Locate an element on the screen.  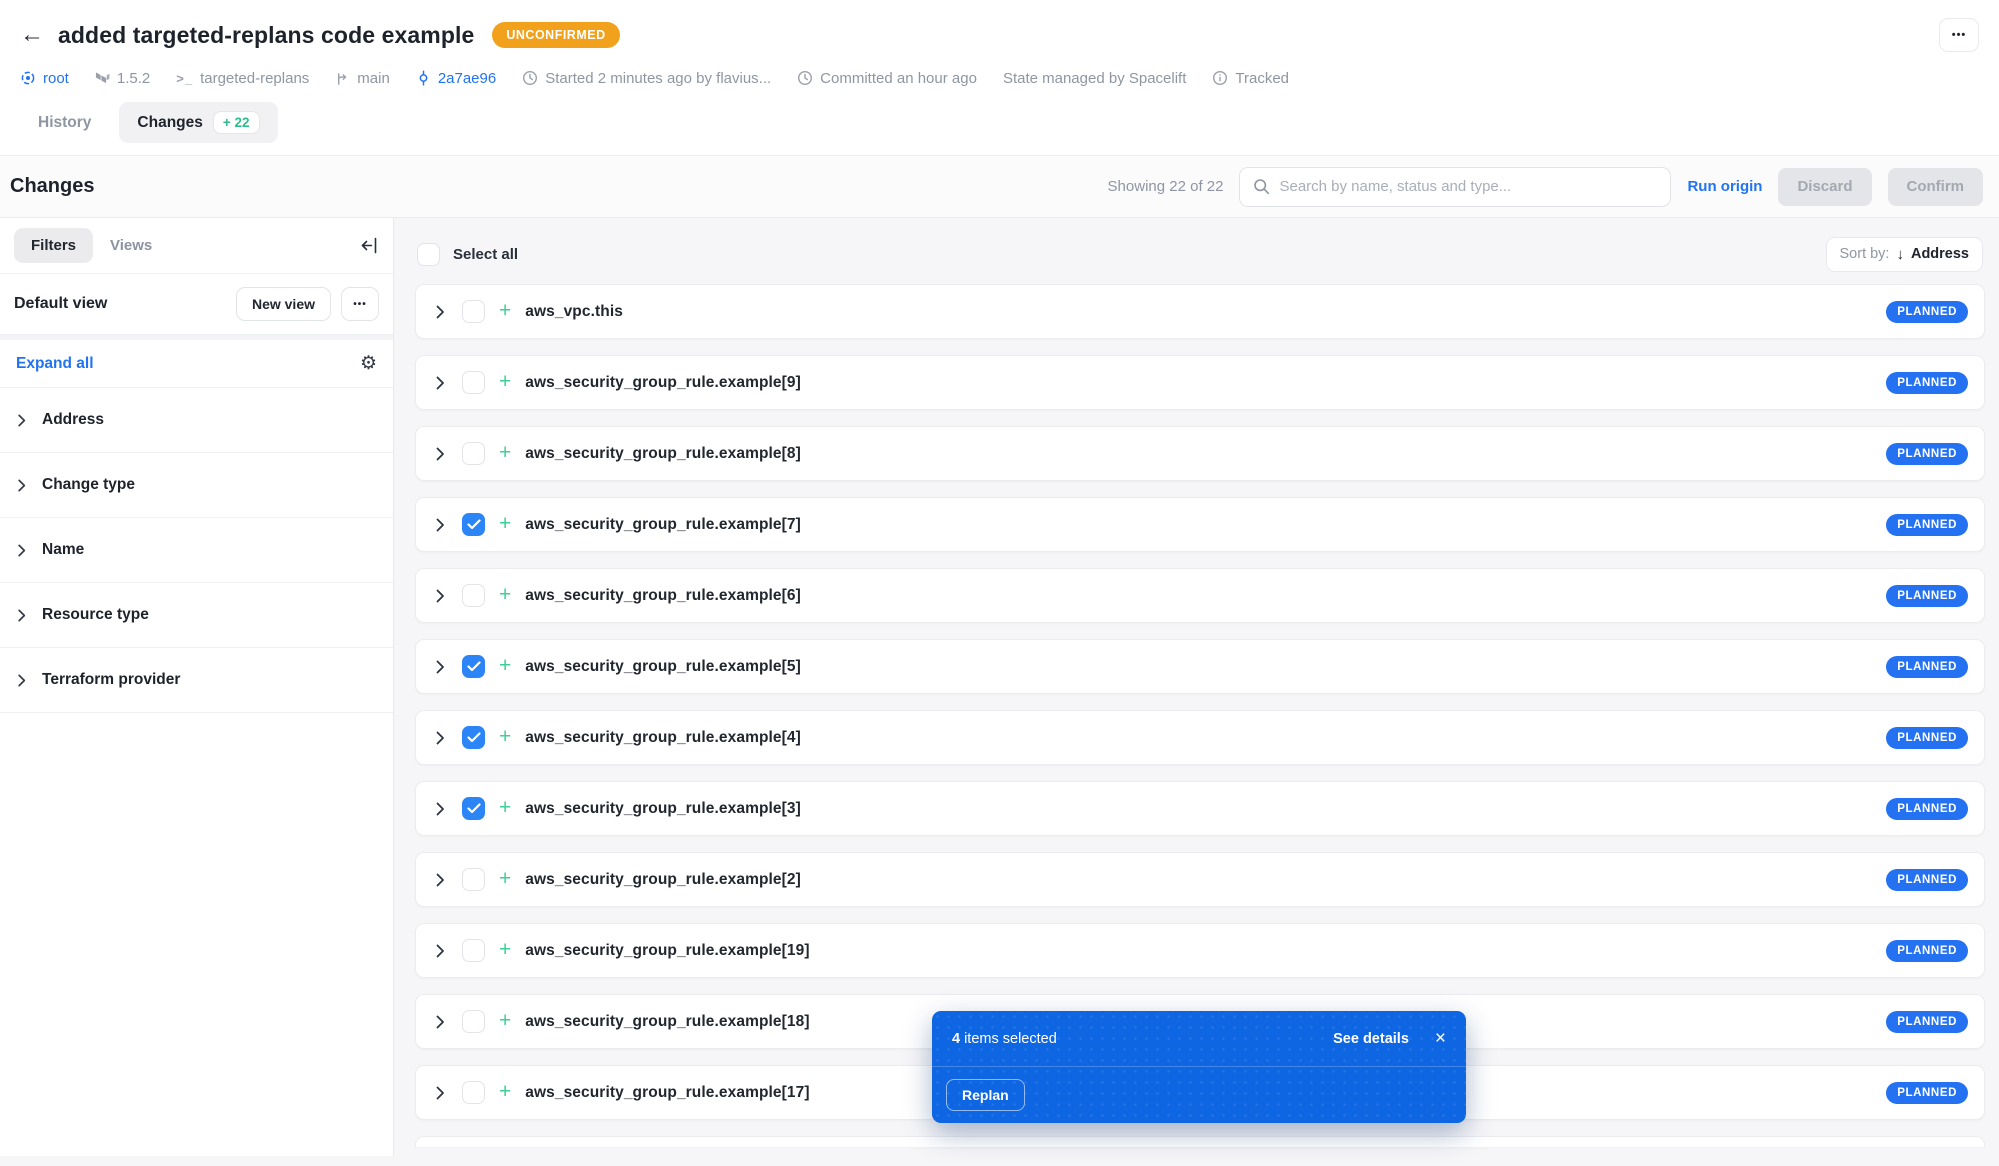
sort-by-control: Sort by: ↓ Address is located at coordinates (1904, 254).